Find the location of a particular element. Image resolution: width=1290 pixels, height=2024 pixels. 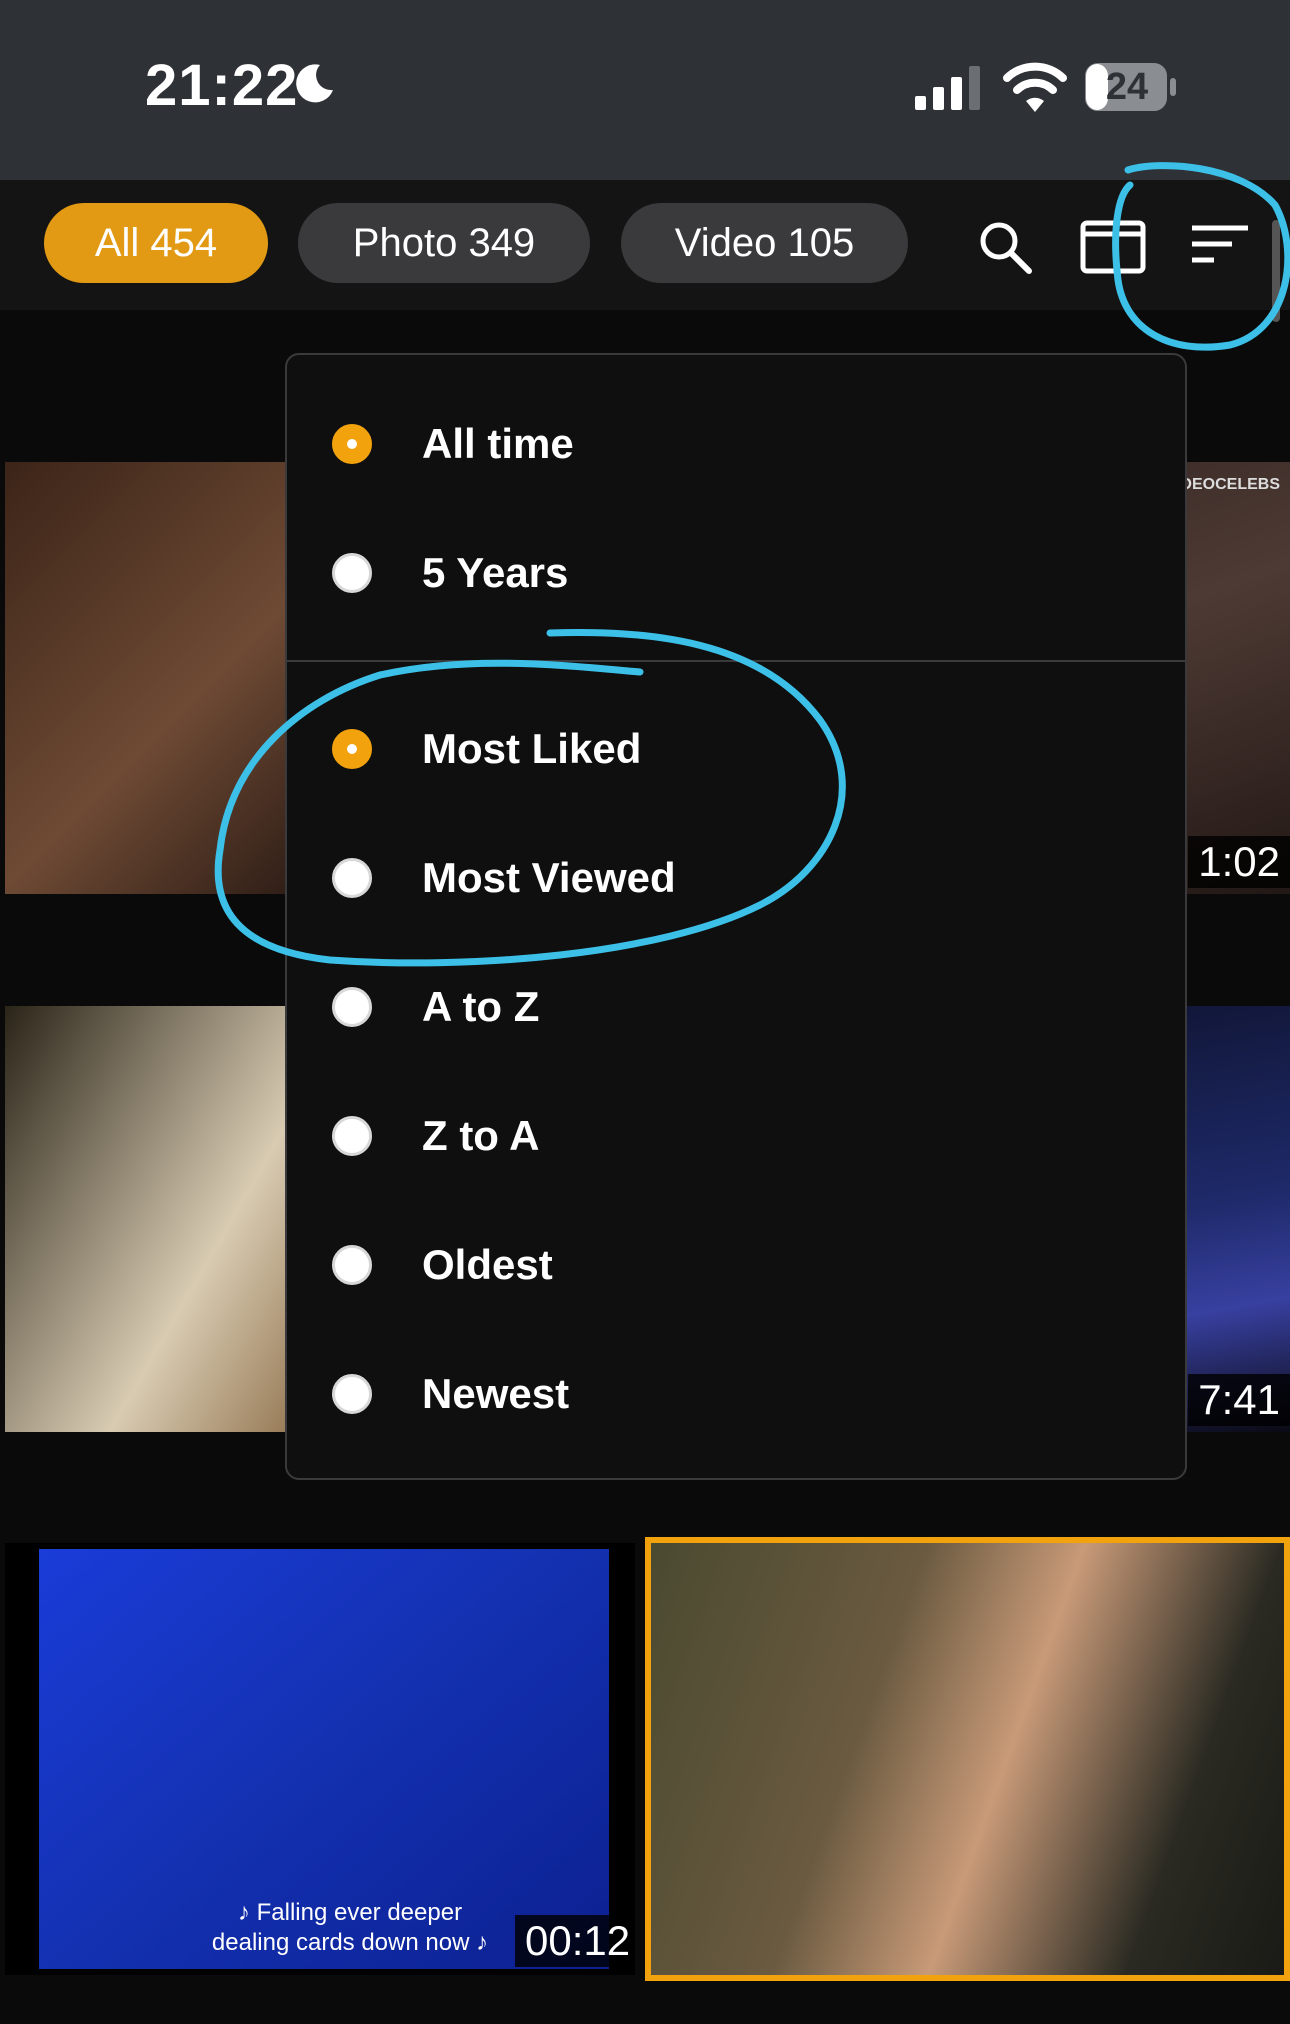

option-all-time: All time is located at coordinates (453, 444).